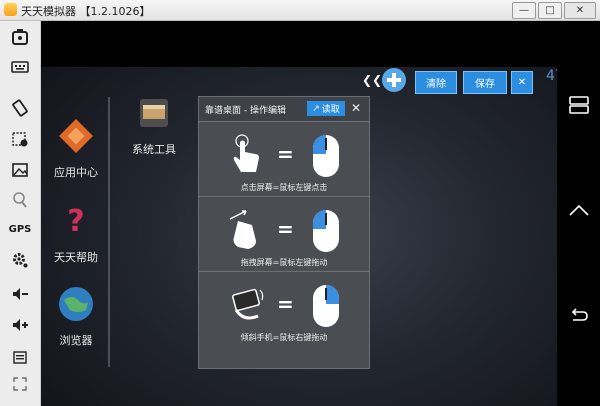 This screenshot has width=600, height=406. Describe the element at coordinates (326, 156) in the screenshot. I see `mouse-left-click-icon` at that location.